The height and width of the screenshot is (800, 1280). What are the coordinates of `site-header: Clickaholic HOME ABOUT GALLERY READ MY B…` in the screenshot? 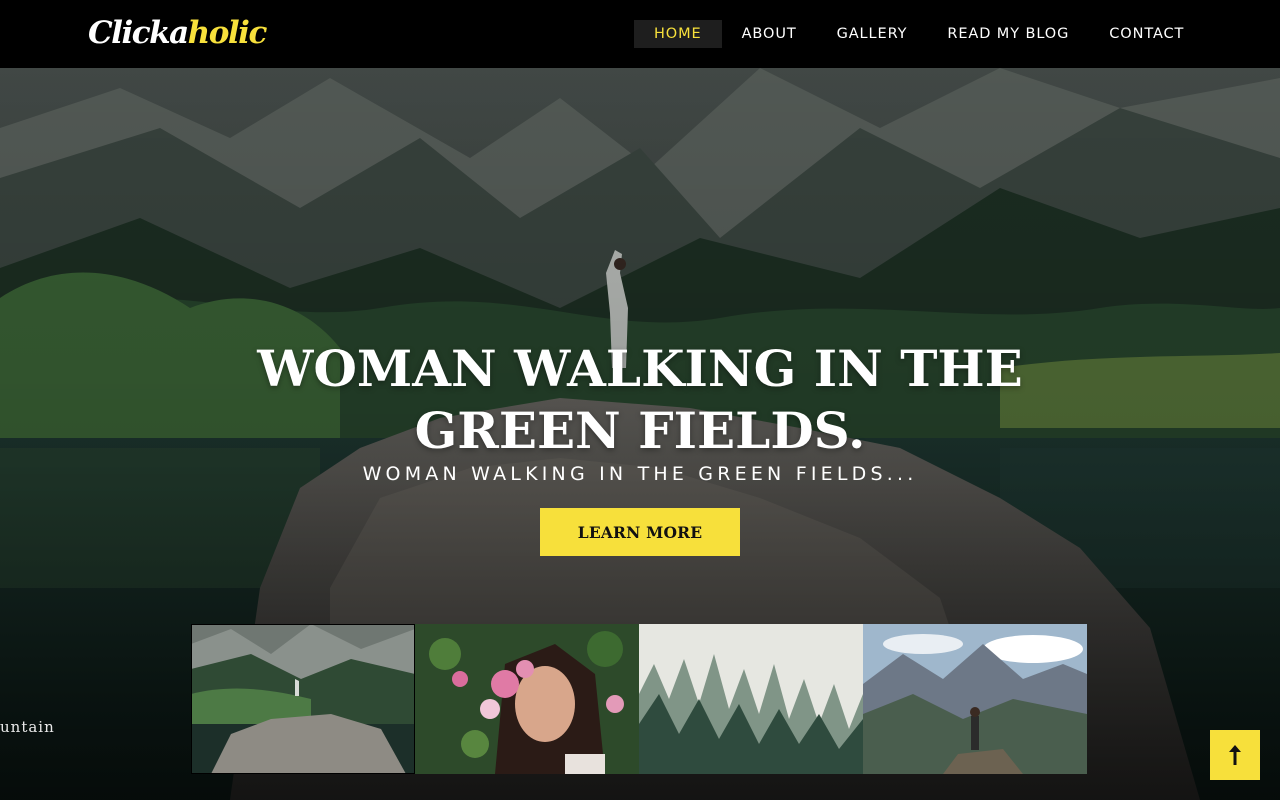 It's located at (640, 34).